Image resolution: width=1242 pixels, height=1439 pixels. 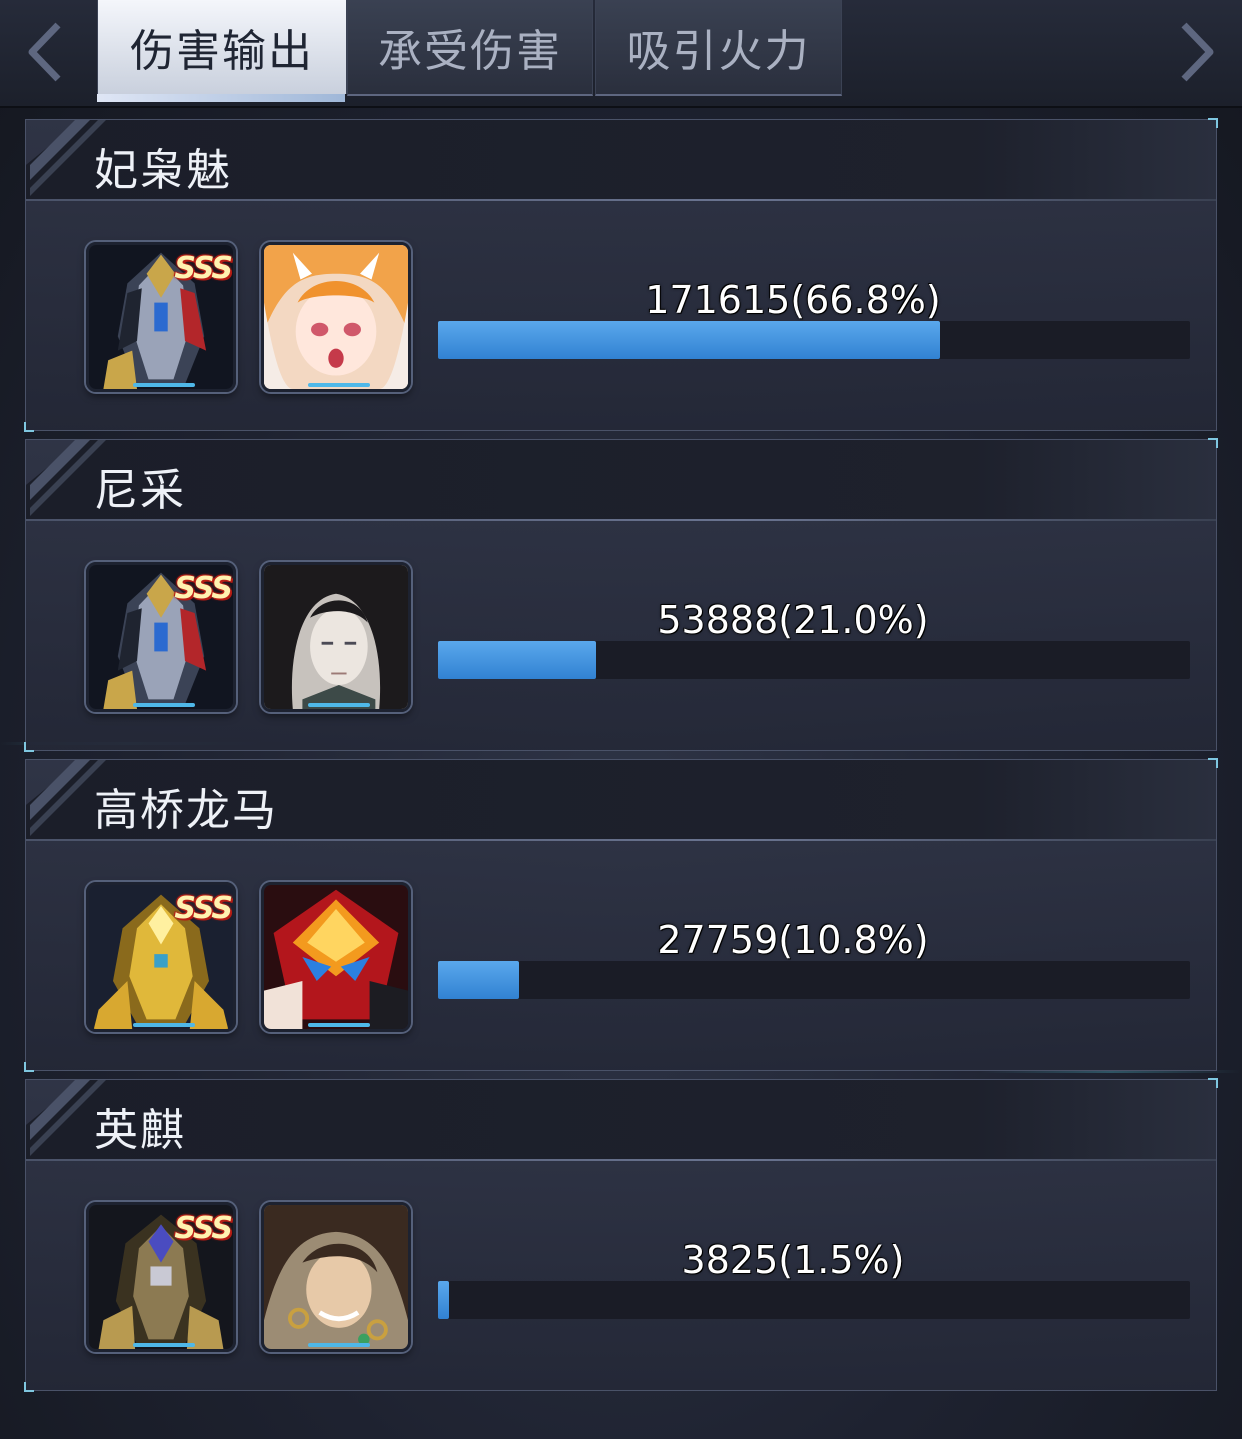 What do you see at coordinates (1198, 52) in the screenshot?
I see `chevron-right-icon` at bounding box center [1198, 52].